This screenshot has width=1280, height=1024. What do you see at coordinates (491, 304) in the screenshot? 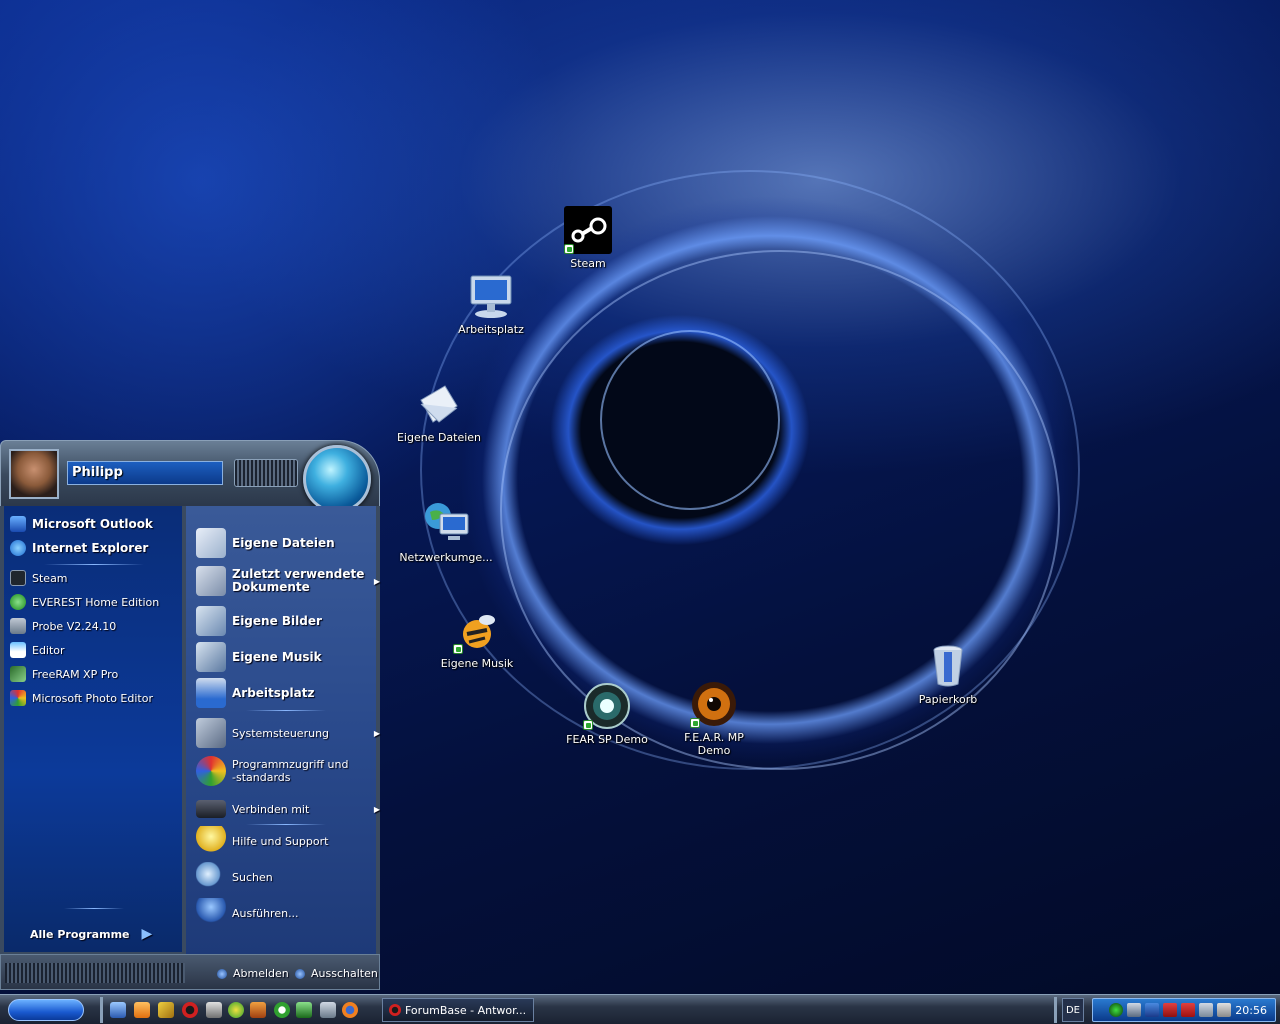
I see `desktop-icon-arbeitsplatz: Arbeitsplatz` at bounding box center [491, 304].